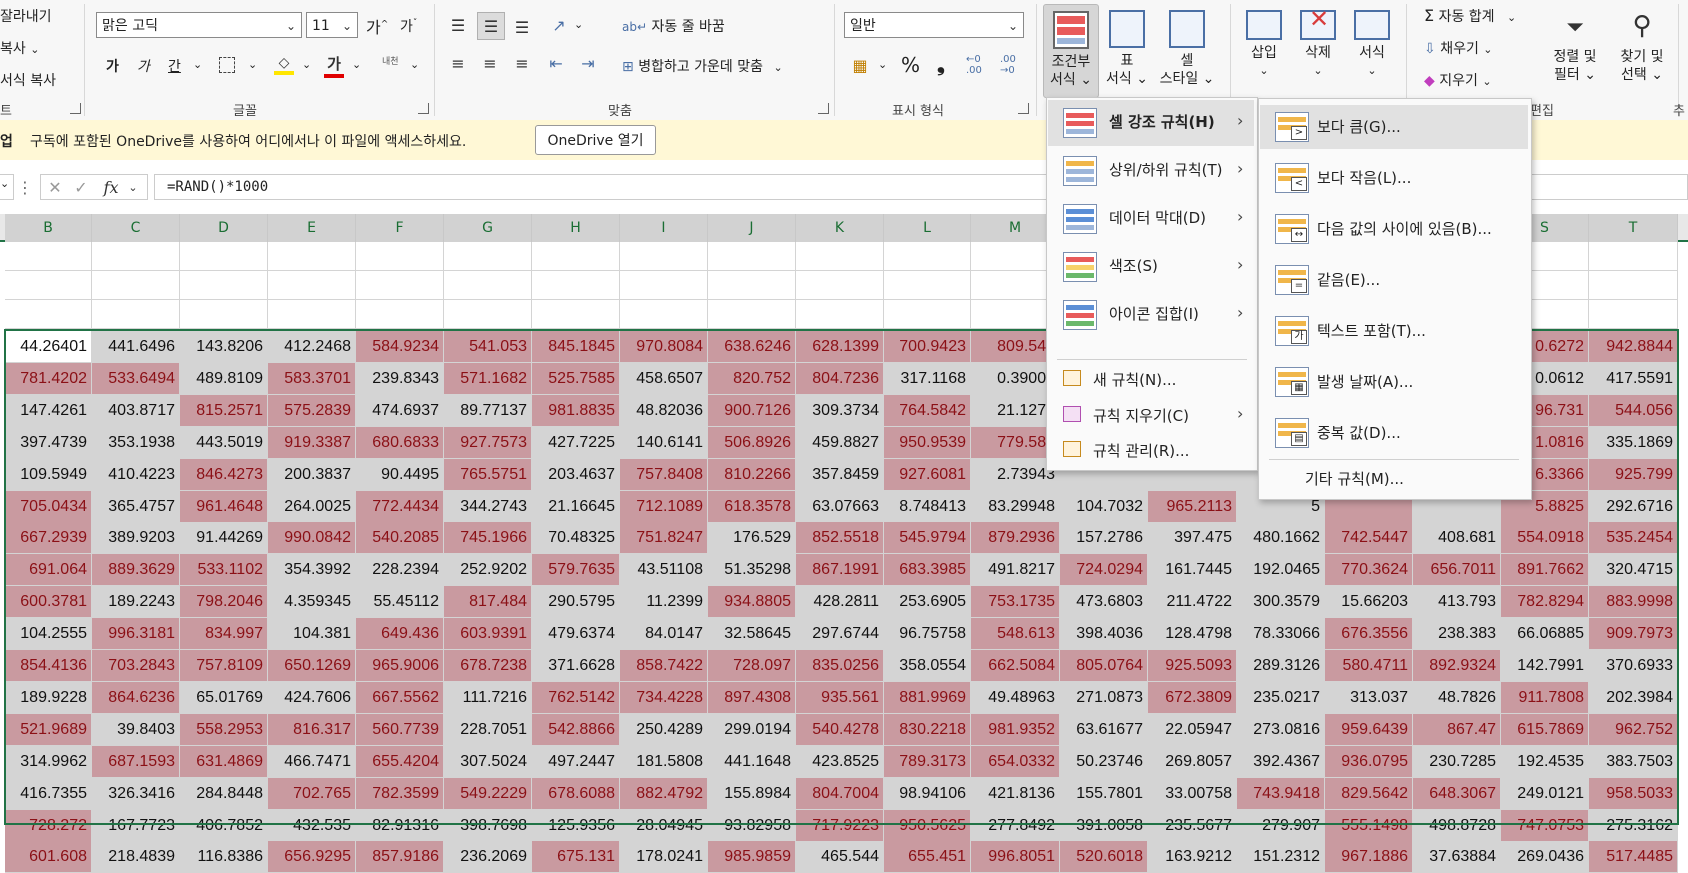 This screenshot has width=1688, height=873. What do you see at coordinates (1015, 634) in the screenshot?
I see `data-cell: 548.613` at bounding box center [1015, 634].